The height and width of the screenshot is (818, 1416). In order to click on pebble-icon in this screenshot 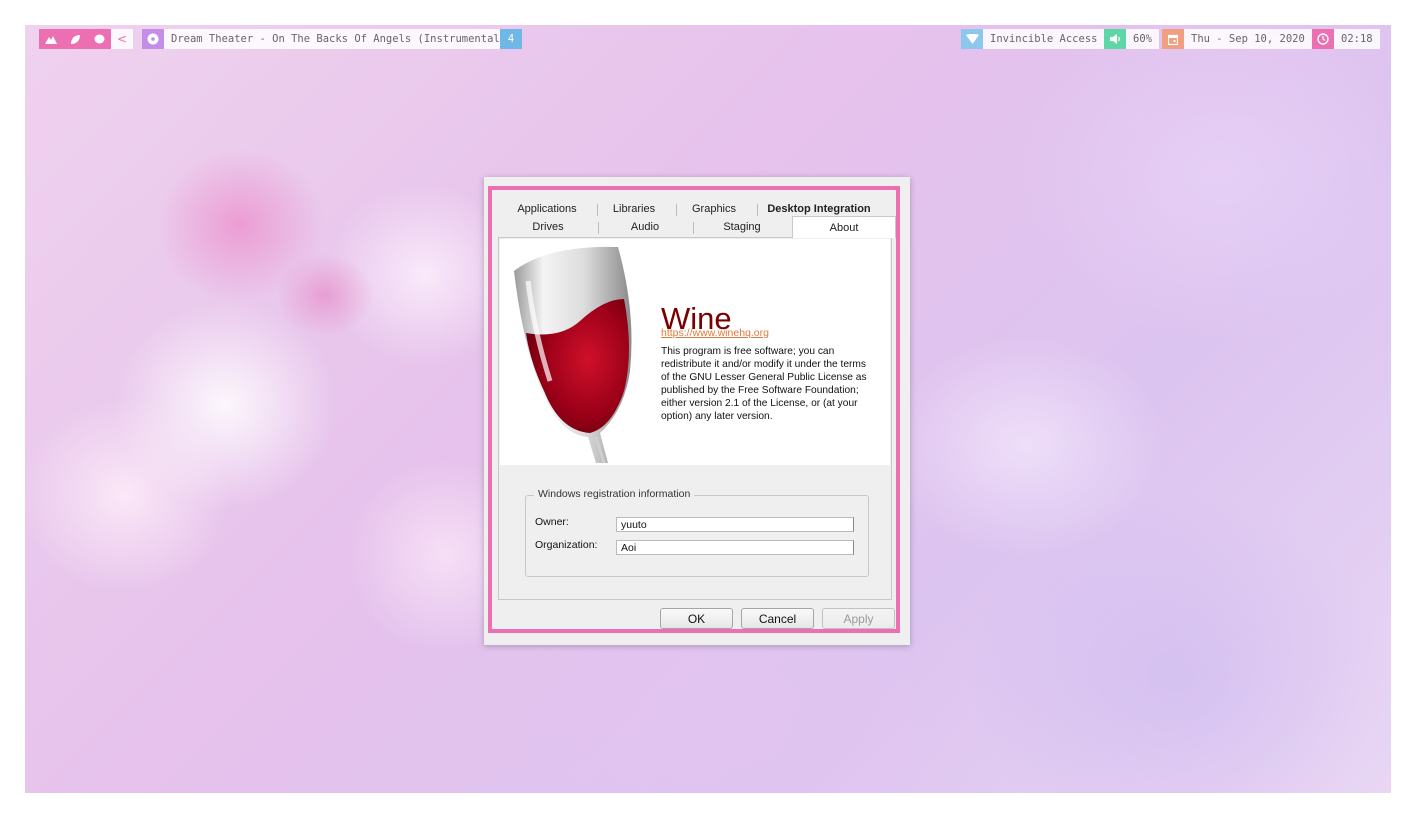, I will do `click(99, 39)`.